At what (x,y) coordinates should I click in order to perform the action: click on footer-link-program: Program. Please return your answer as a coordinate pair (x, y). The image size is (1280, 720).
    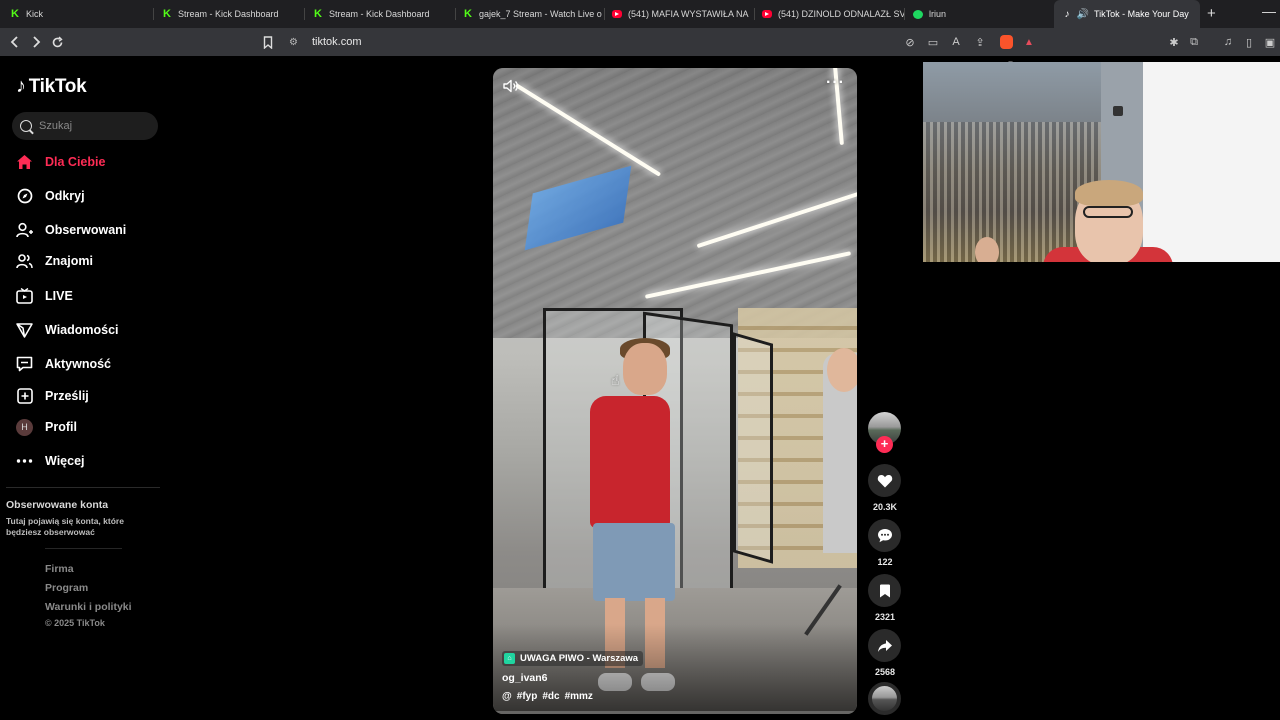
    Looking at the image, I should click on (66, 588).